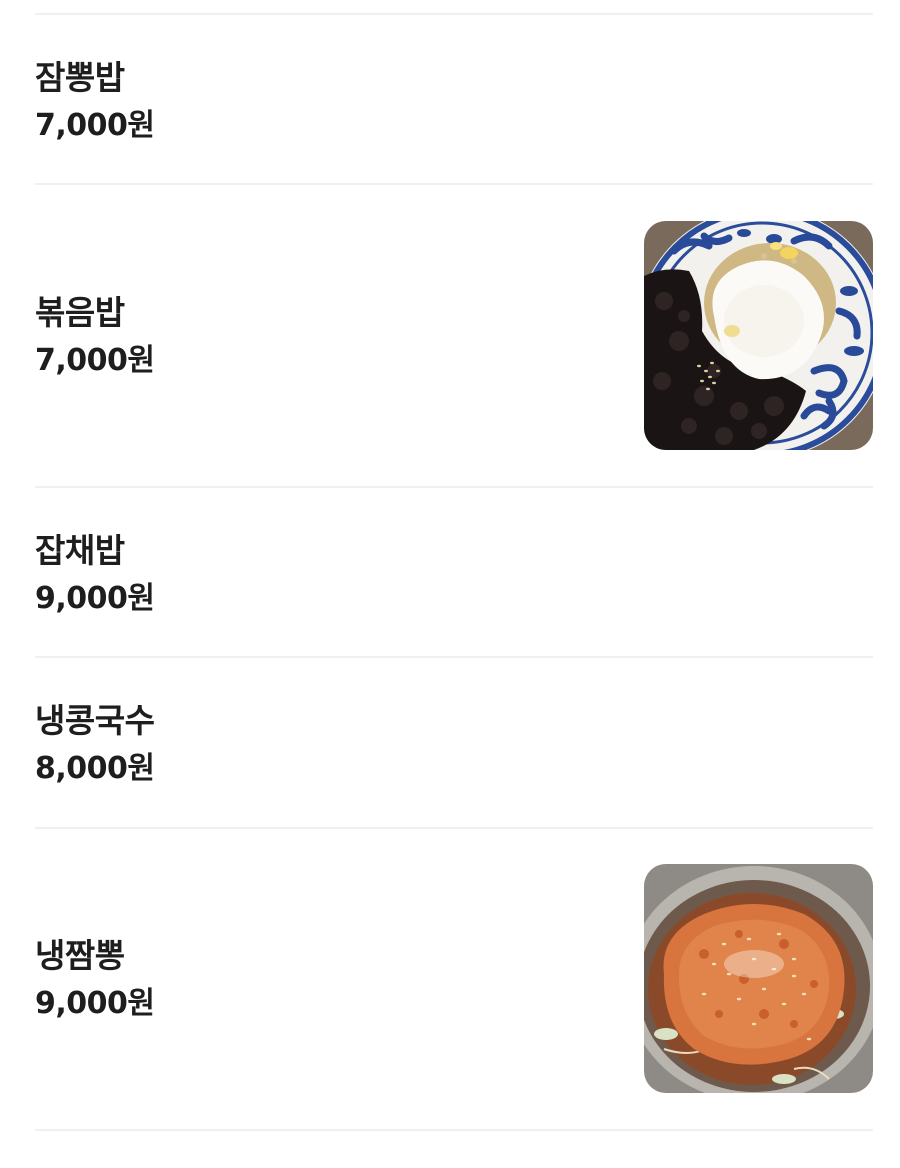 The image size is (900, 1168). I want to click on menu-item-text: 냉짬뽕 9,000원, so click(95, 979).